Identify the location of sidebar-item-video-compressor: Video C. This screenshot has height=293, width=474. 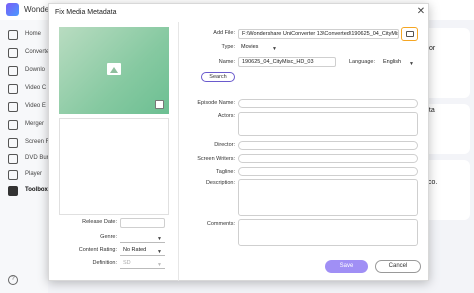
(24, 89).